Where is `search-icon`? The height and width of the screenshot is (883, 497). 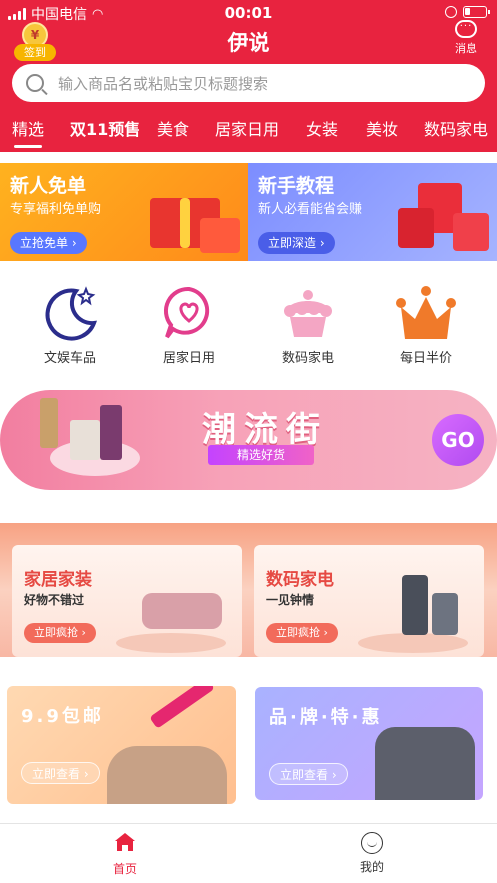 search-icon is located at coordinates (35, 83).